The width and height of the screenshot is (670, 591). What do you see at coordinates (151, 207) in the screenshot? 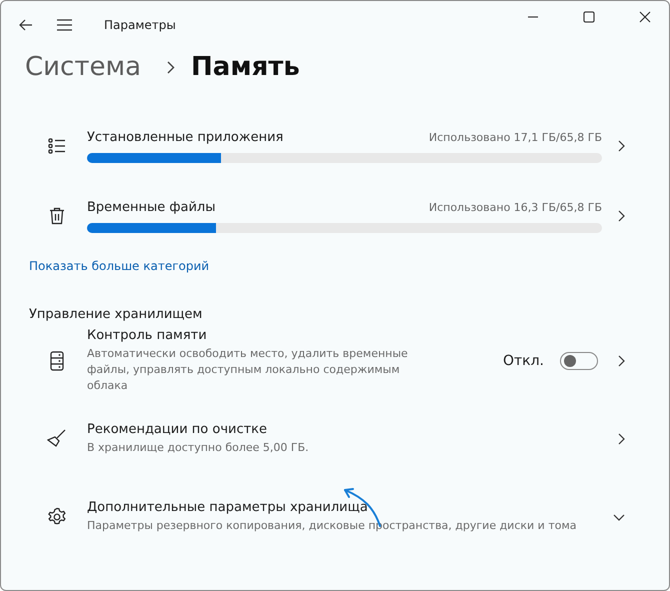
I see `category-label: Временные файлы` at bounding box center [151, 207].